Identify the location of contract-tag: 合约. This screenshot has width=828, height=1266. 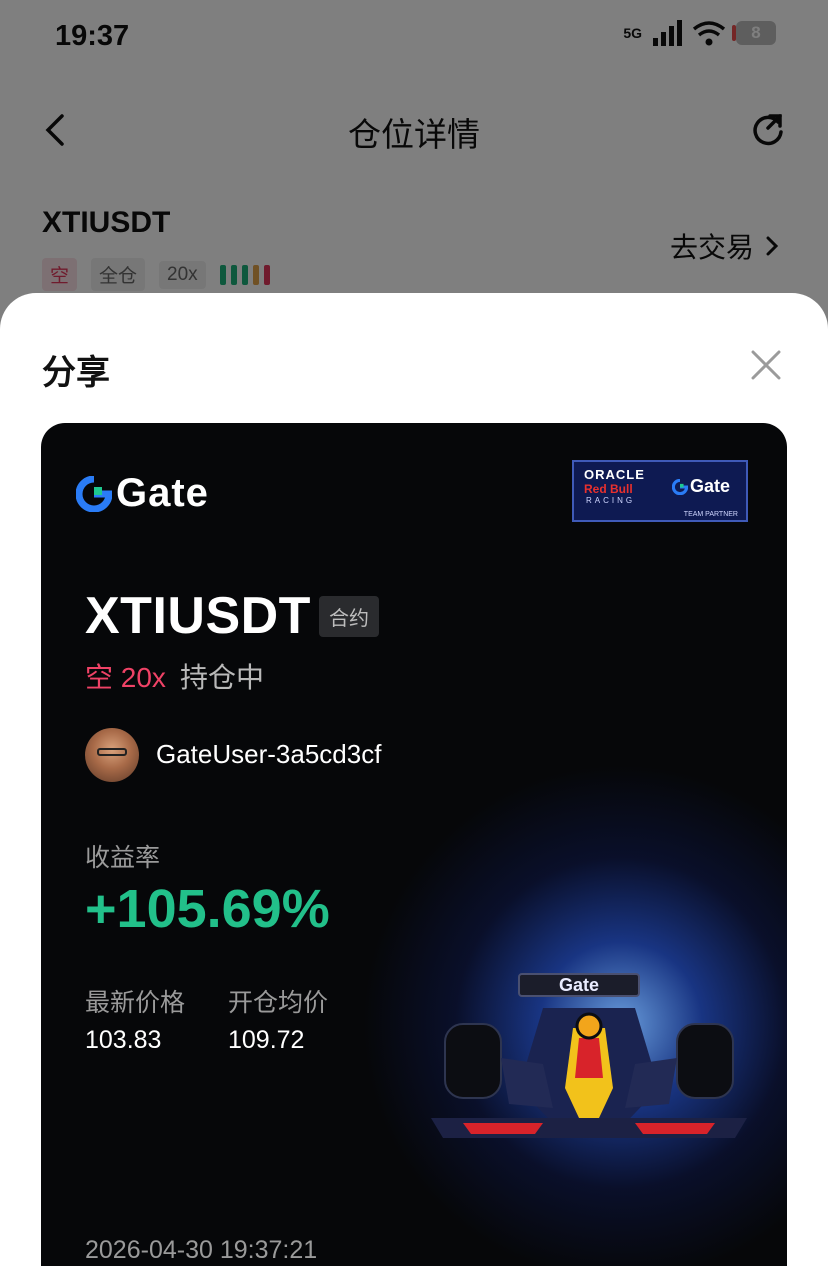
(349, 616).